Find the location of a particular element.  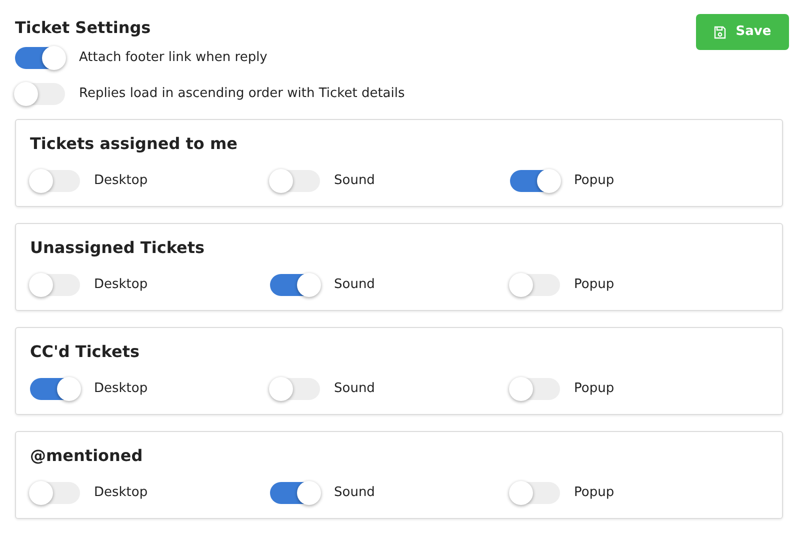

card-title: Tickets assigned to me is located at coordinates (134, 144).